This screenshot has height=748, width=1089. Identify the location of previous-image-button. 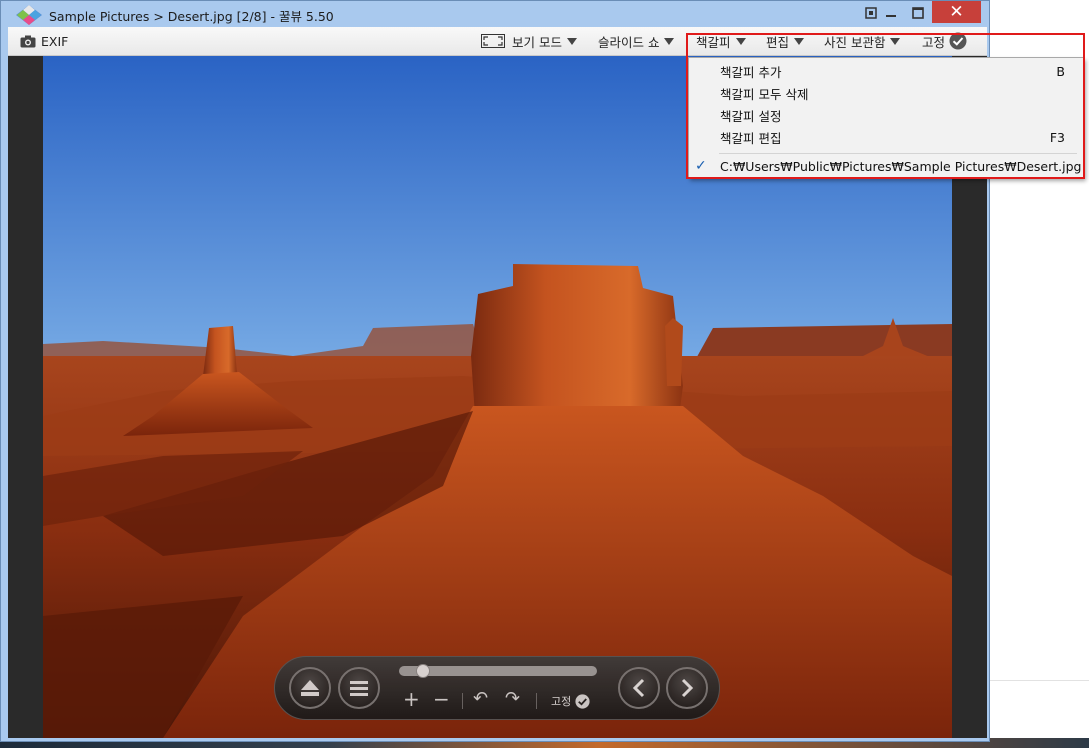
(639, 688).